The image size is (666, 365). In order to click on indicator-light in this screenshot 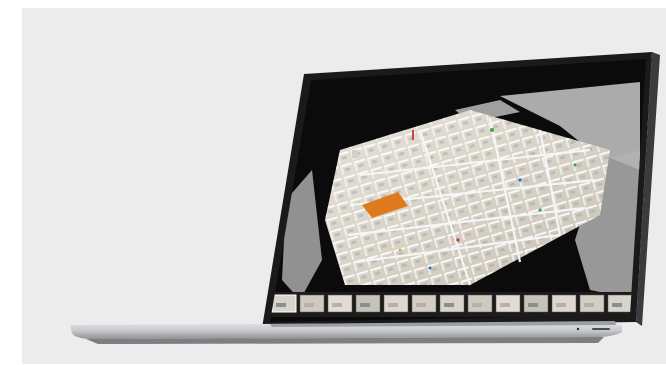, I will do `click(578, 329)`.